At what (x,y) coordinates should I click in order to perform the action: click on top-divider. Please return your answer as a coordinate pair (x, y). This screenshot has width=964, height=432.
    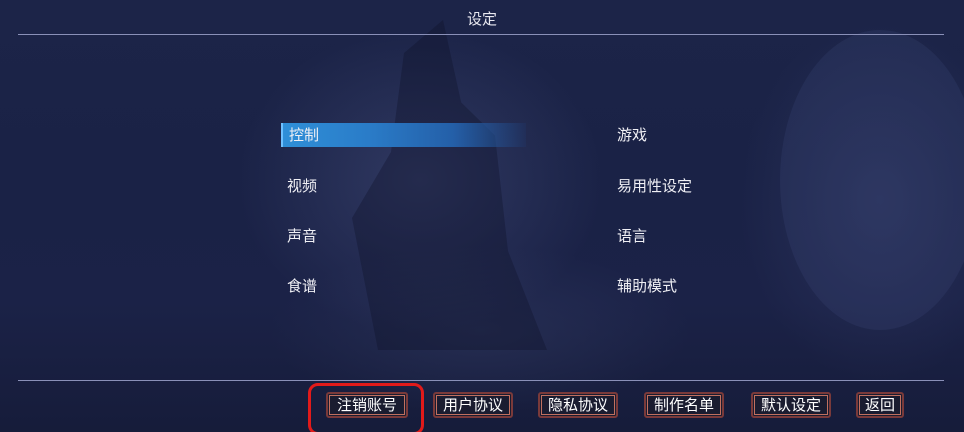
    Looking at the image, I should click on (481, 34).